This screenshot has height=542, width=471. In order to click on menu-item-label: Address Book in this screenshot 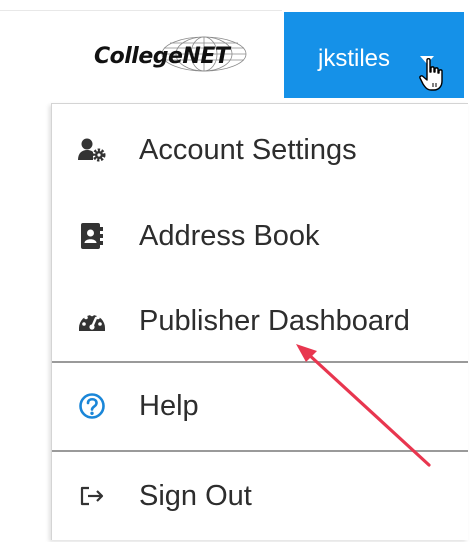, I will do `click(229, 236)`.